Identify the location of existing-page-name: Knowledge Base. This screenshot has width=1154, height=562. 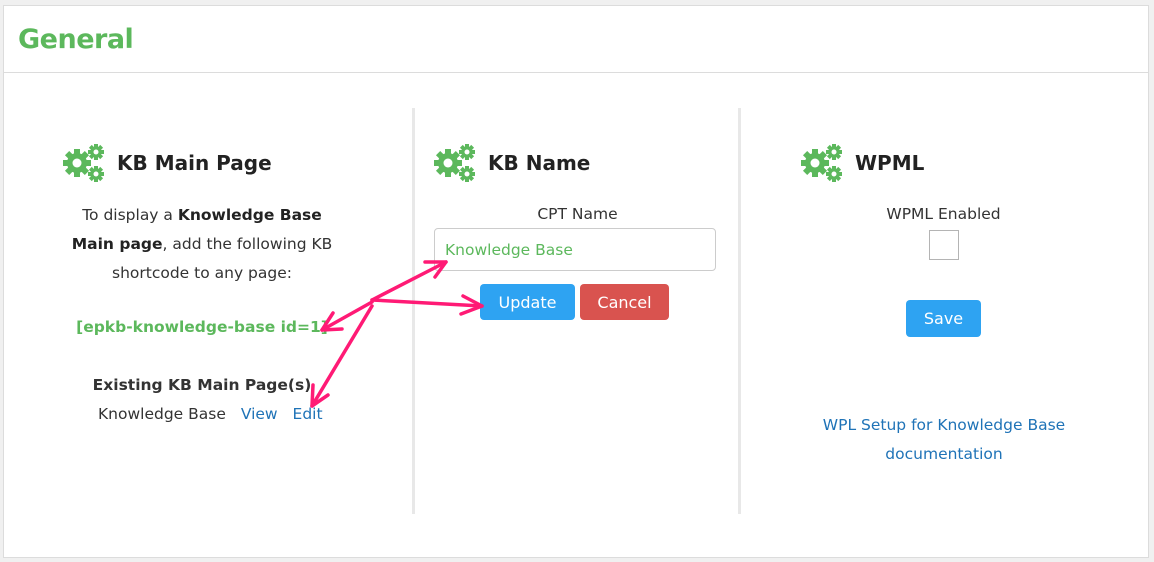
(162, 414).